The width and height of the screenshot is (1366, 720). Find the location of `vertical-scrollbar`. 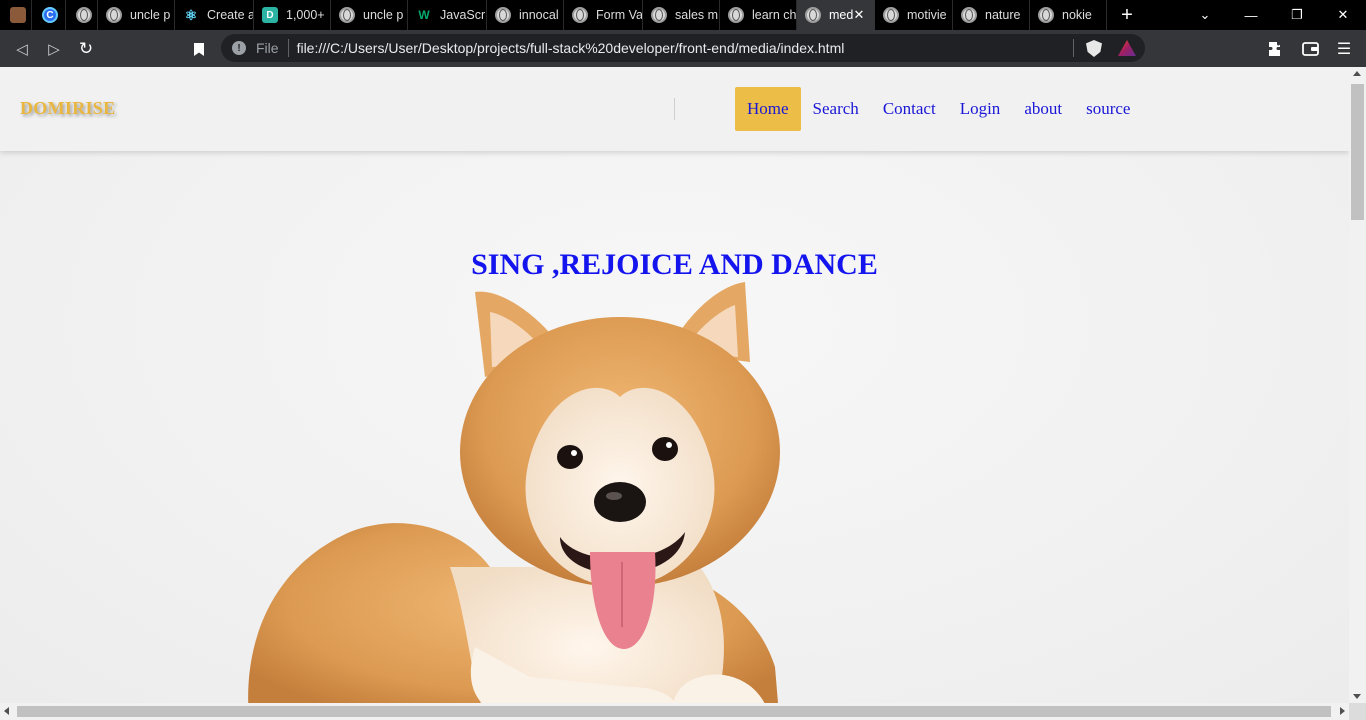

vertical-scrollbar is located at coordinates (1357, 385).